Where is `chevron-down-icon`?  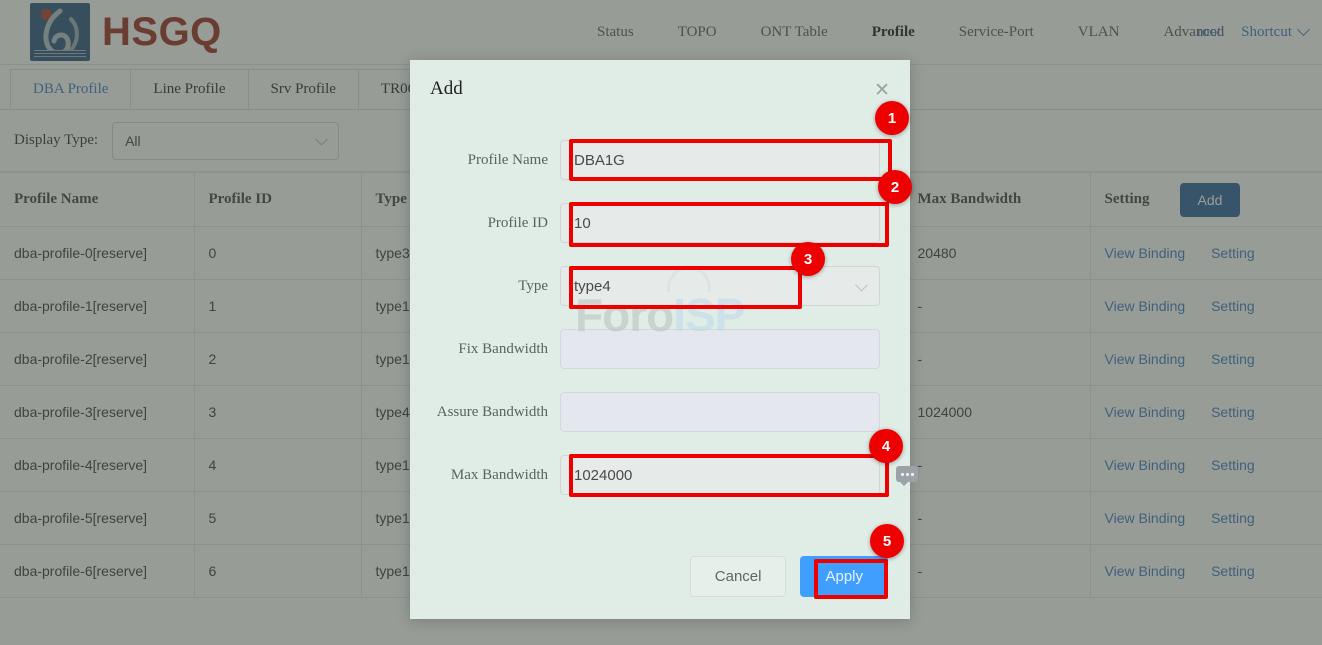
chevron-down-icon is located at coordinates (861, 284).